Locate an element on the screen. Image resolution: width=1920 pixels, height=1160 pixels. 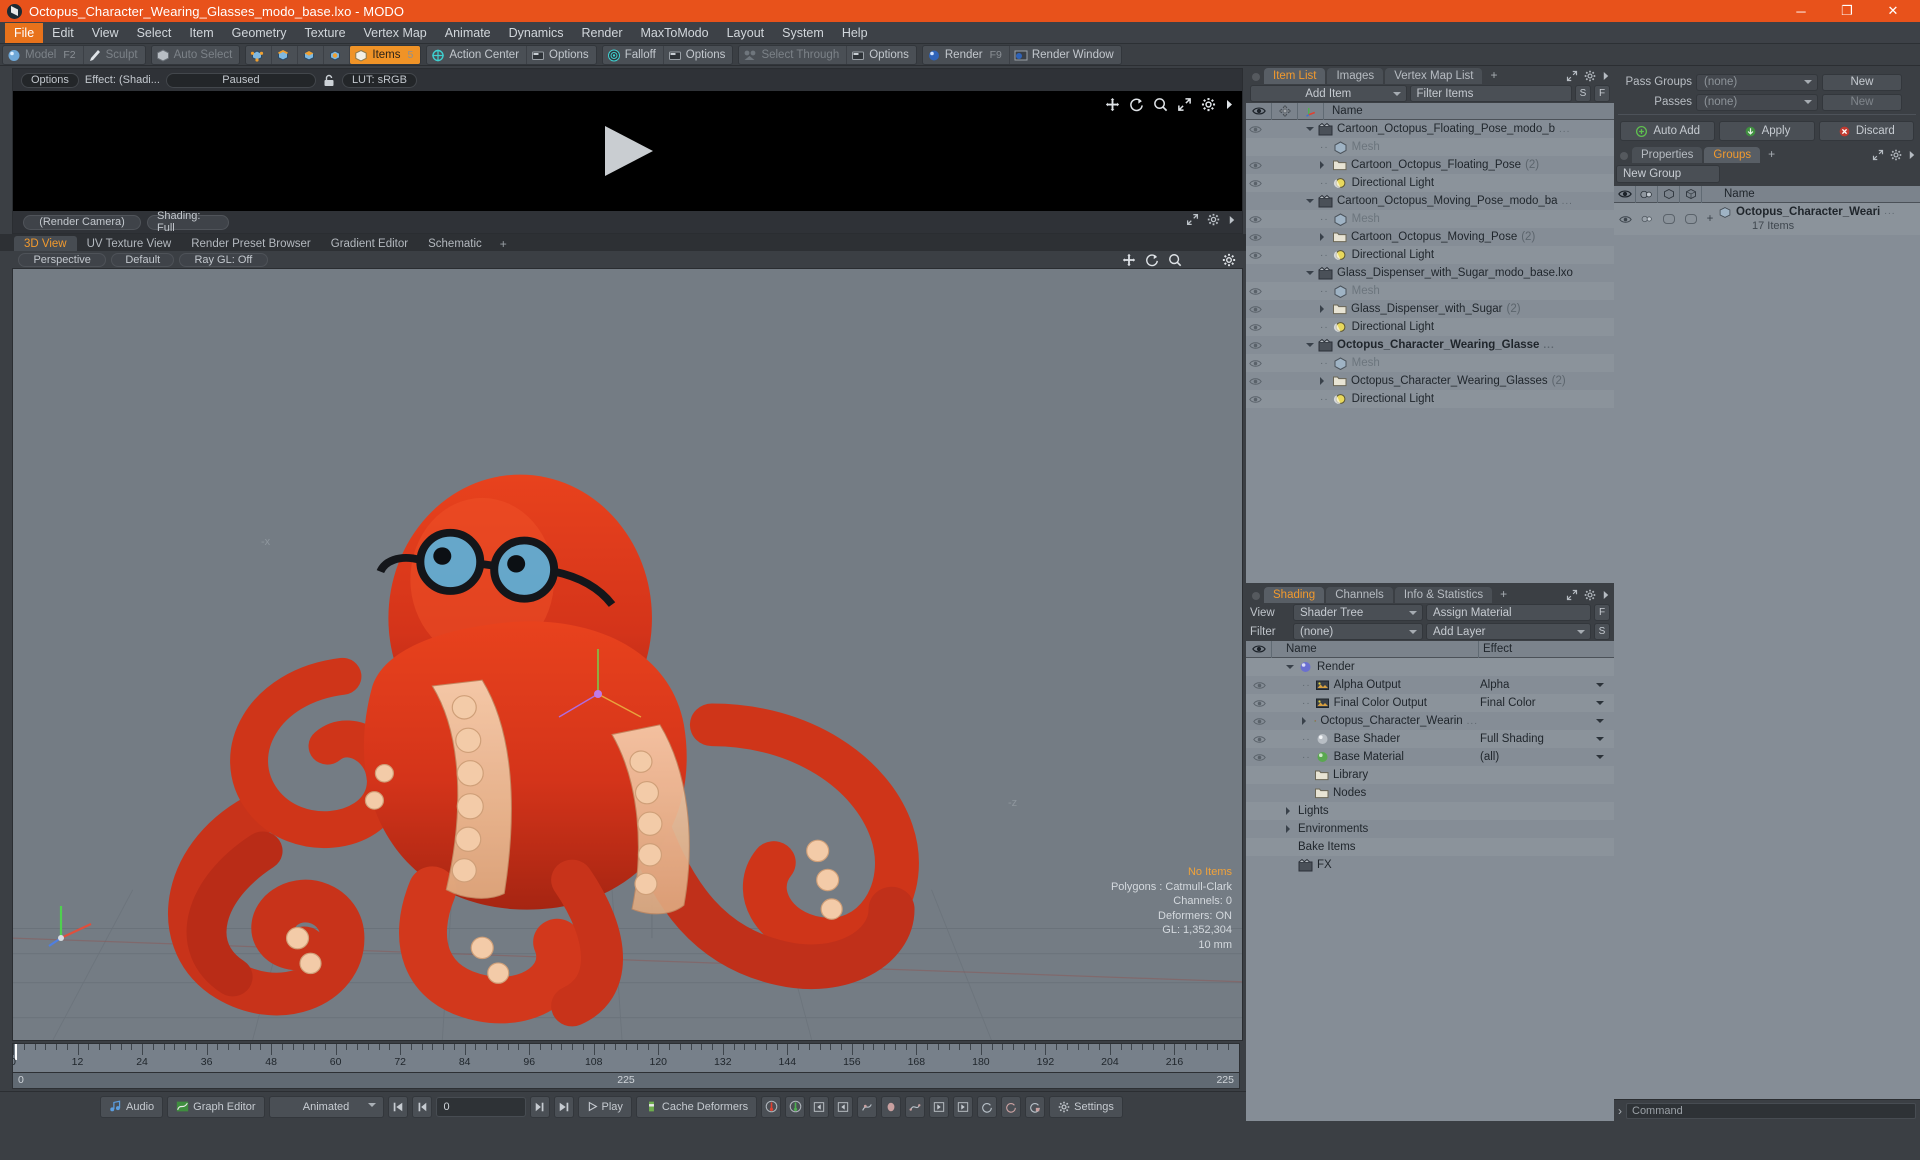
menu-layout: Layout is located at coordinates (746, 33).